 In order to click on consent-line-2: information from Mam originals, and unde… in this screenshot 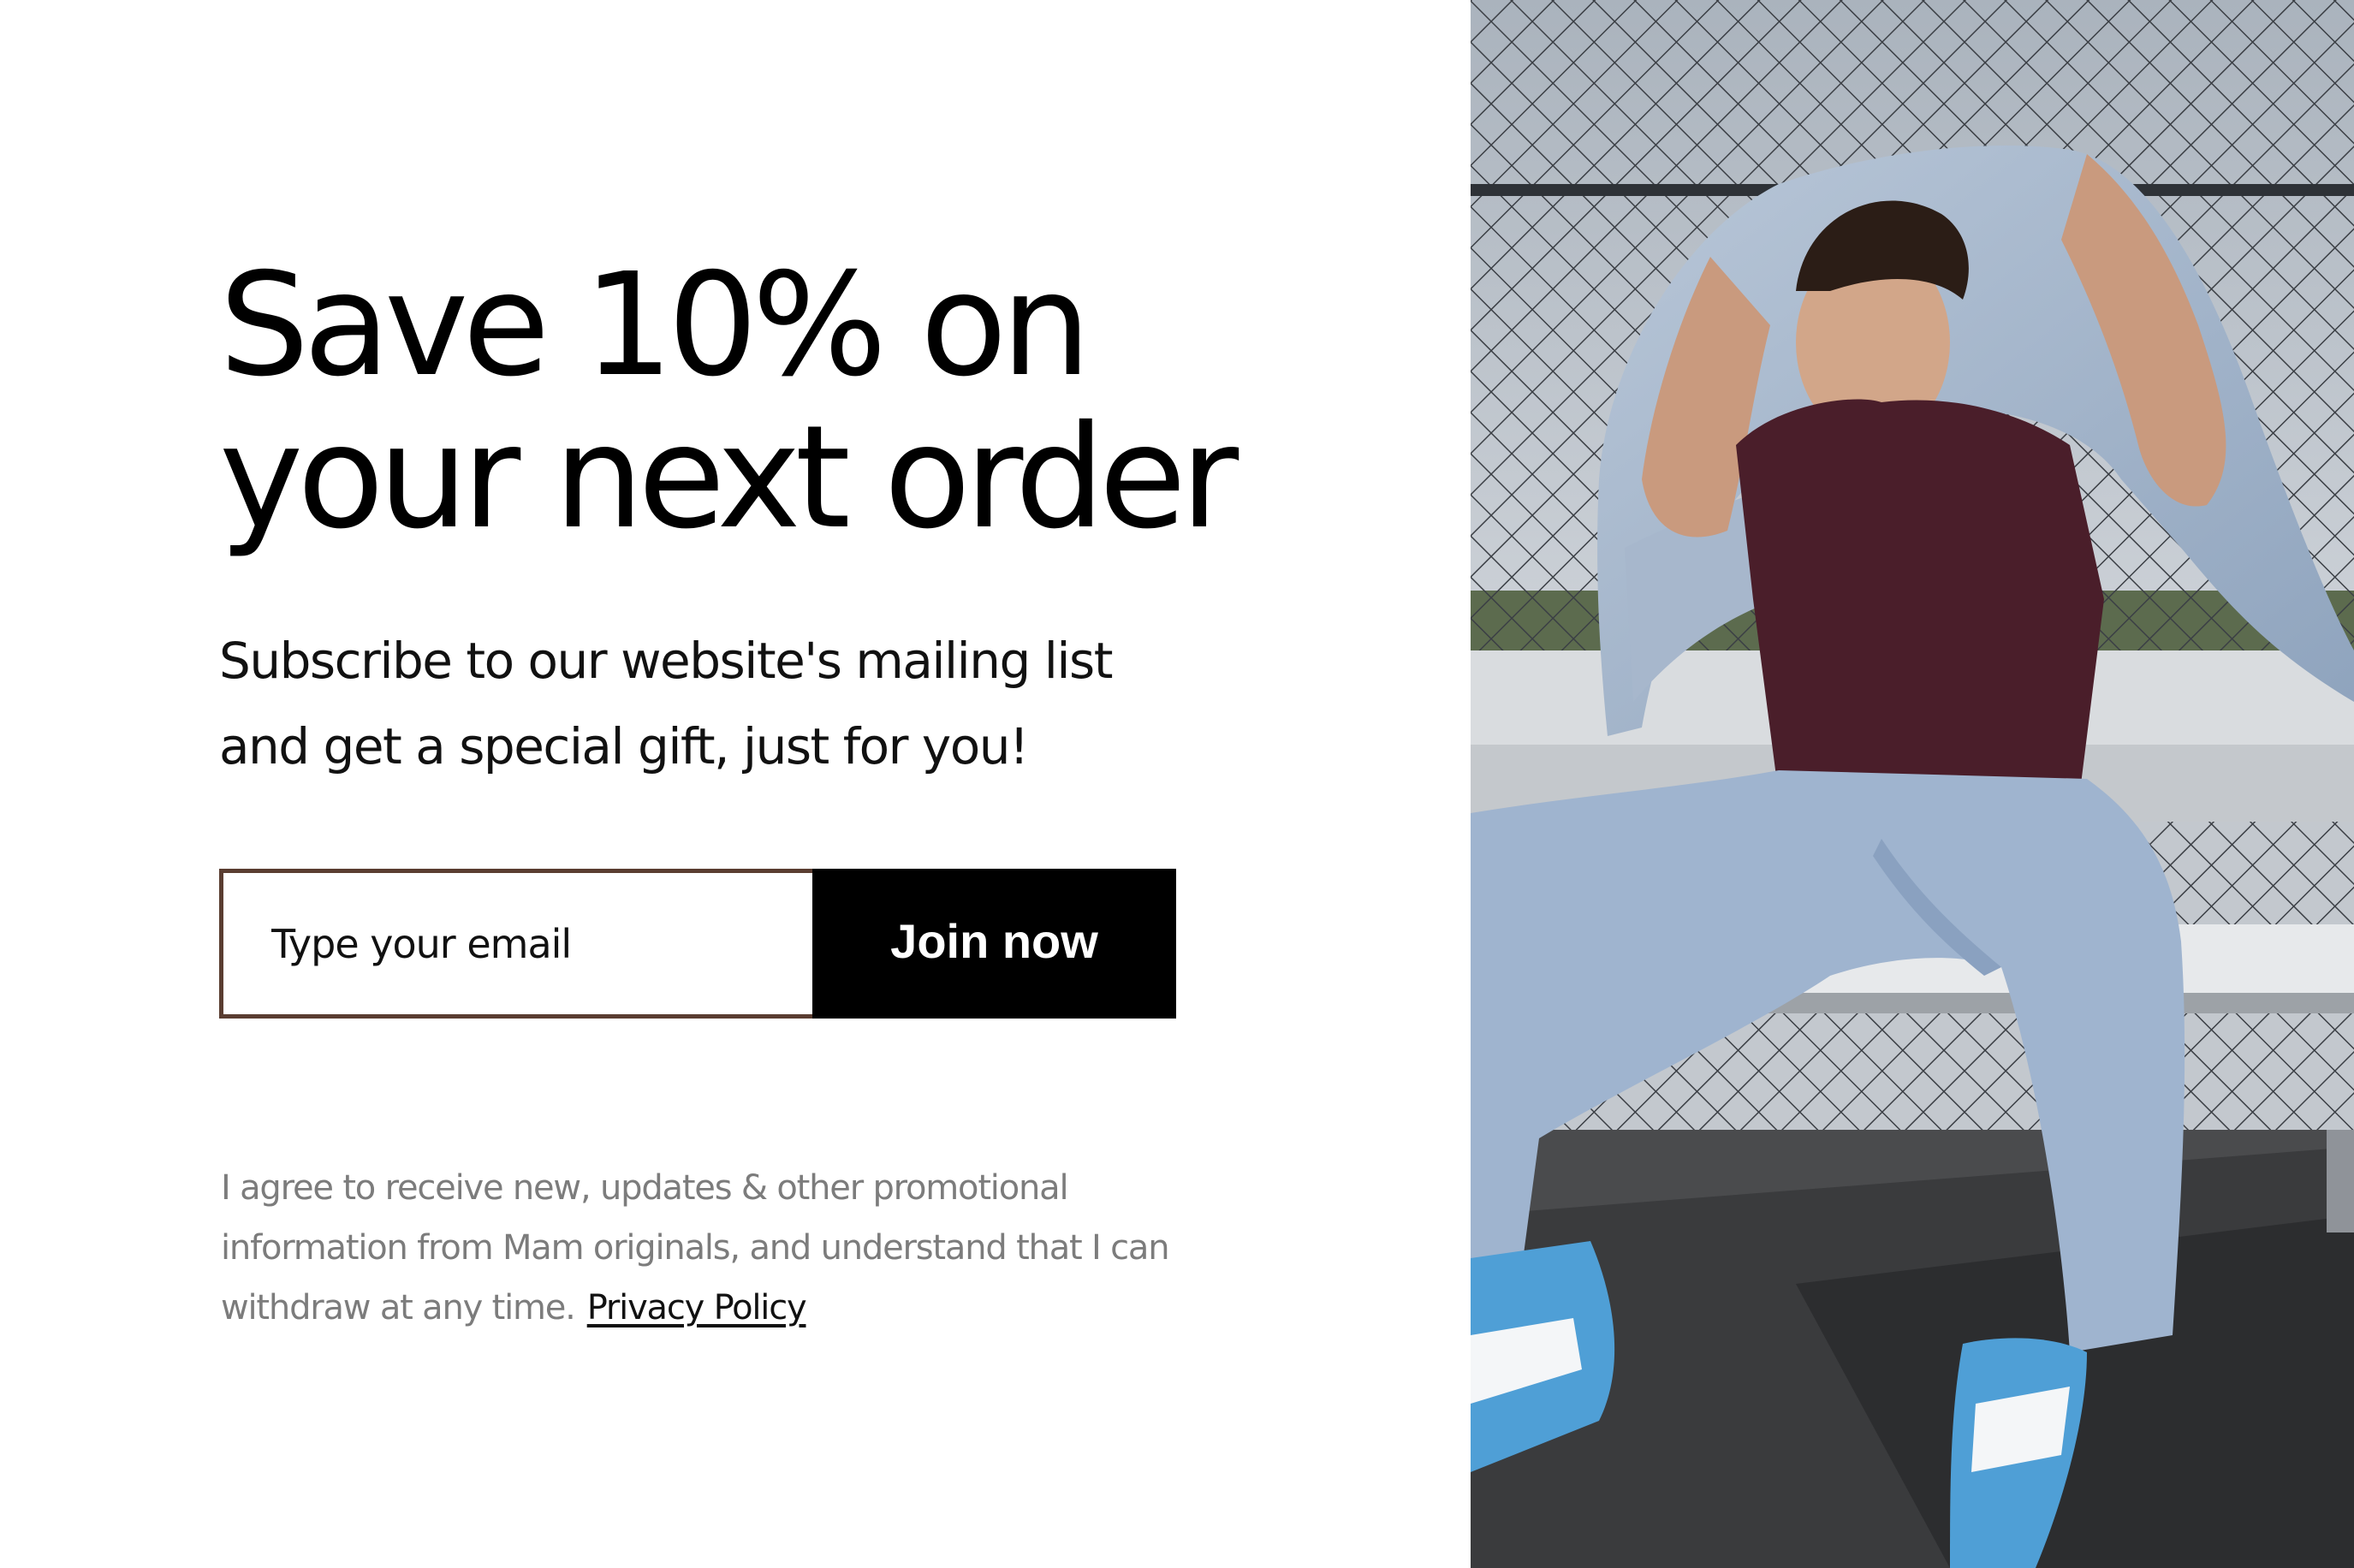, I will do `click(695, 1248)`.